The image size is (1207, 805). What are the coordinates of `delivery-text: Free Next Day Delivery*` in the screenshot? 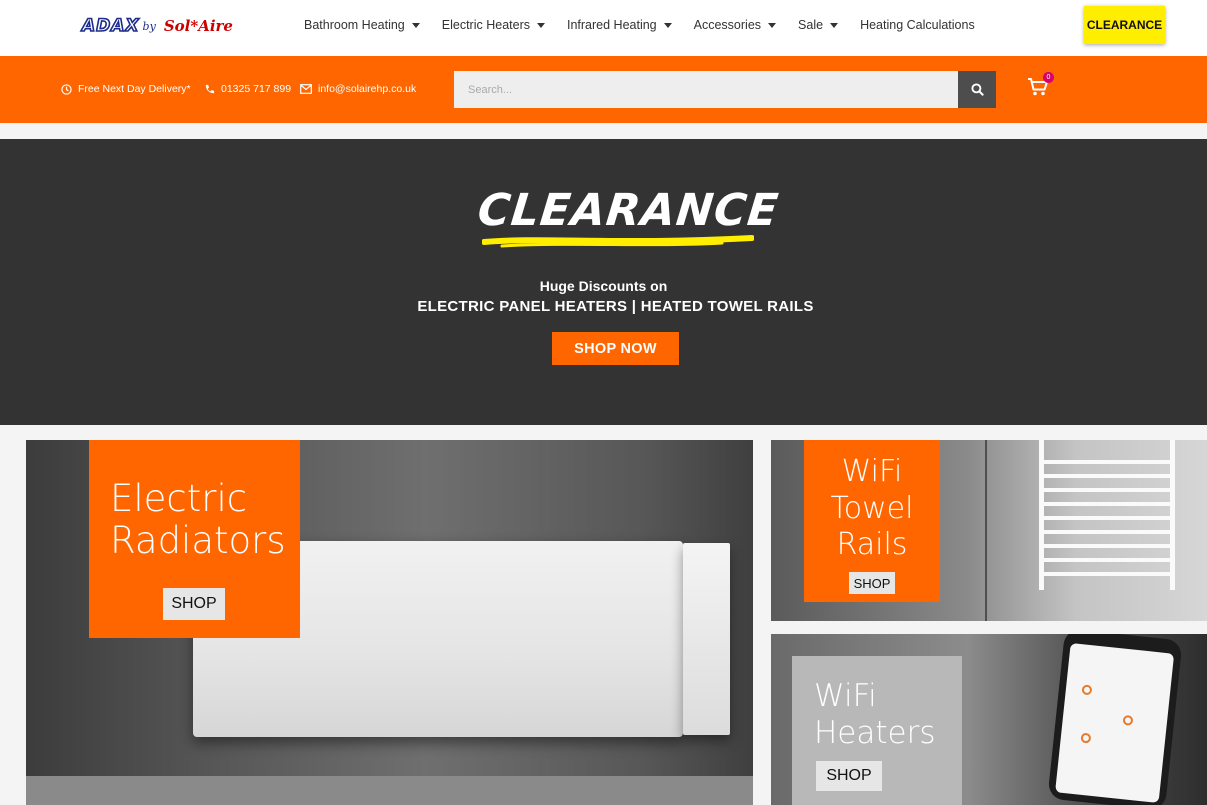 It's located at (134, 89).